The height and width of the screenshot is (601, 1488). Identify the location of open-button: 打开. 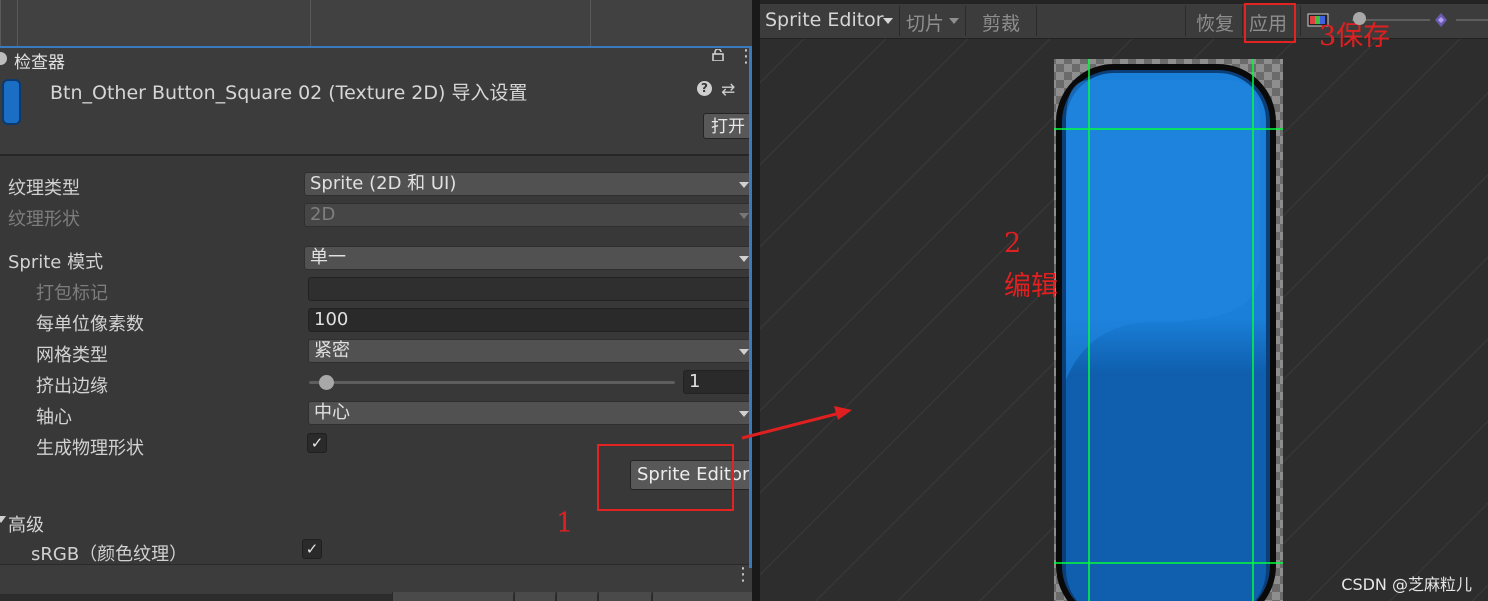
(727, 126).